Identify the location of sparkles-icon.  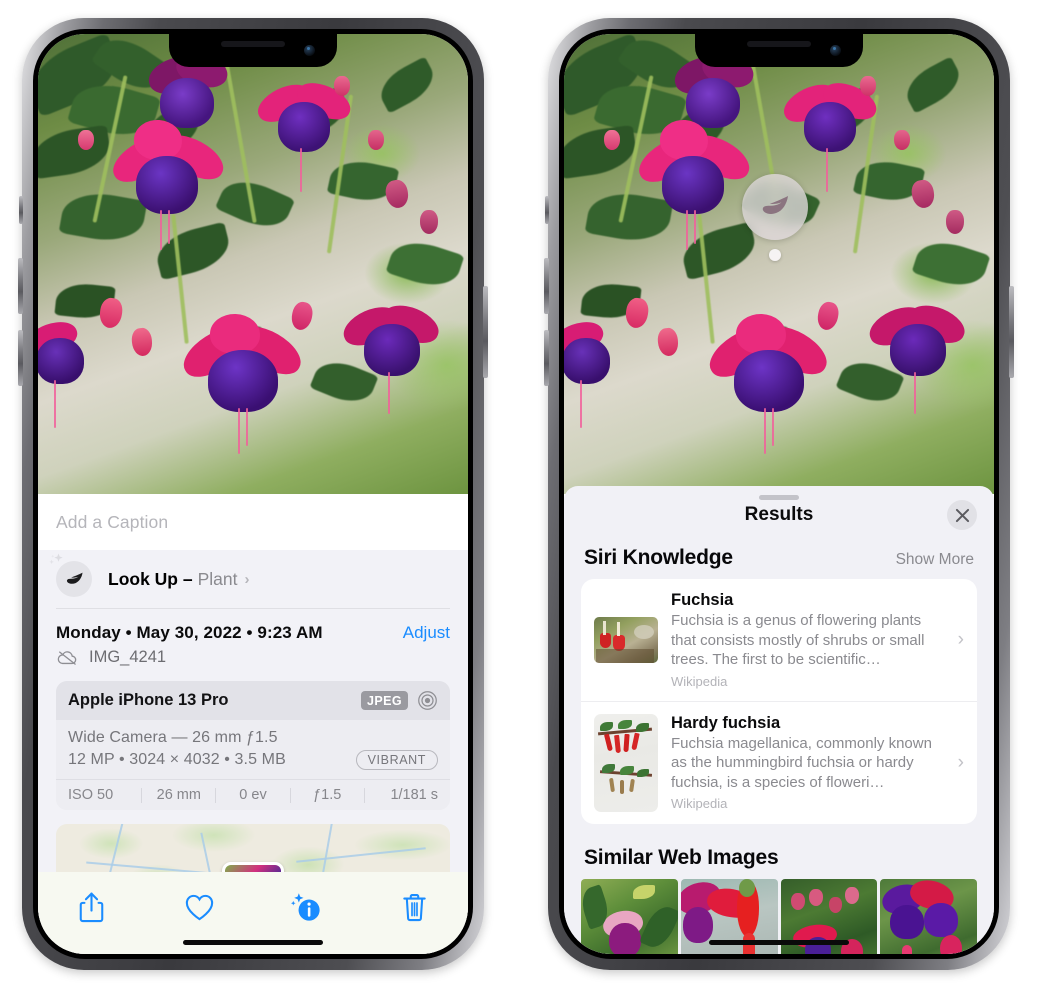
(56, 559).